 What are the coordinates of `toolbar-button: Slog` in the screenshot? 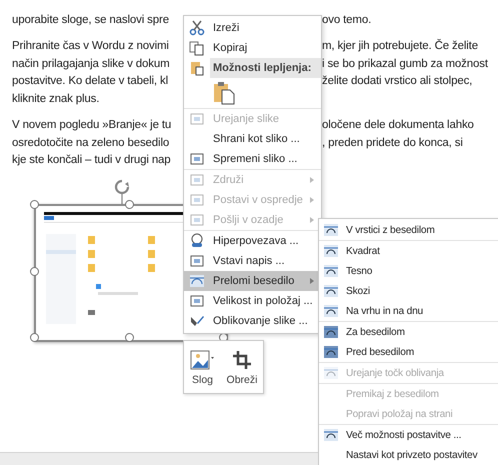 It's located at (203, 367).